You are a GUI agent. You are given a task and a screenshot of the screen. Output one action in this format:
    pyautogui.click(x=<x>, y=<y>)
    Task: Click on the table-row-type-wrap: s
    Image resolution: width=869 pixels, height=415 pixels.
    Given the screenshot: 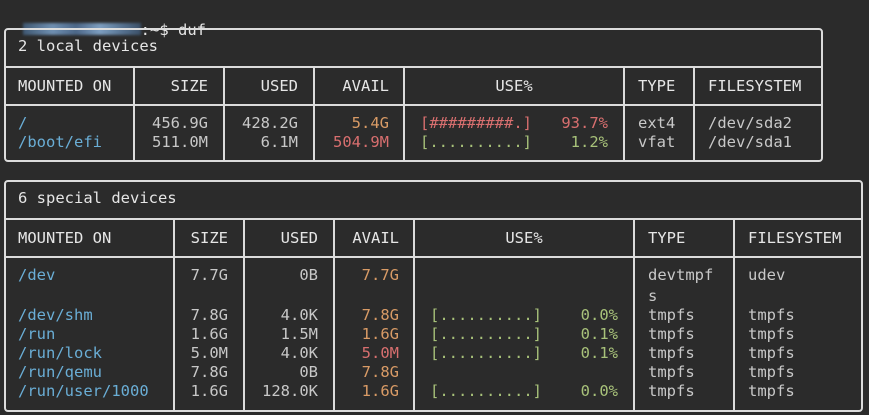 What is the action you would take?
    pyautogui.click(x=653, y=296)
    